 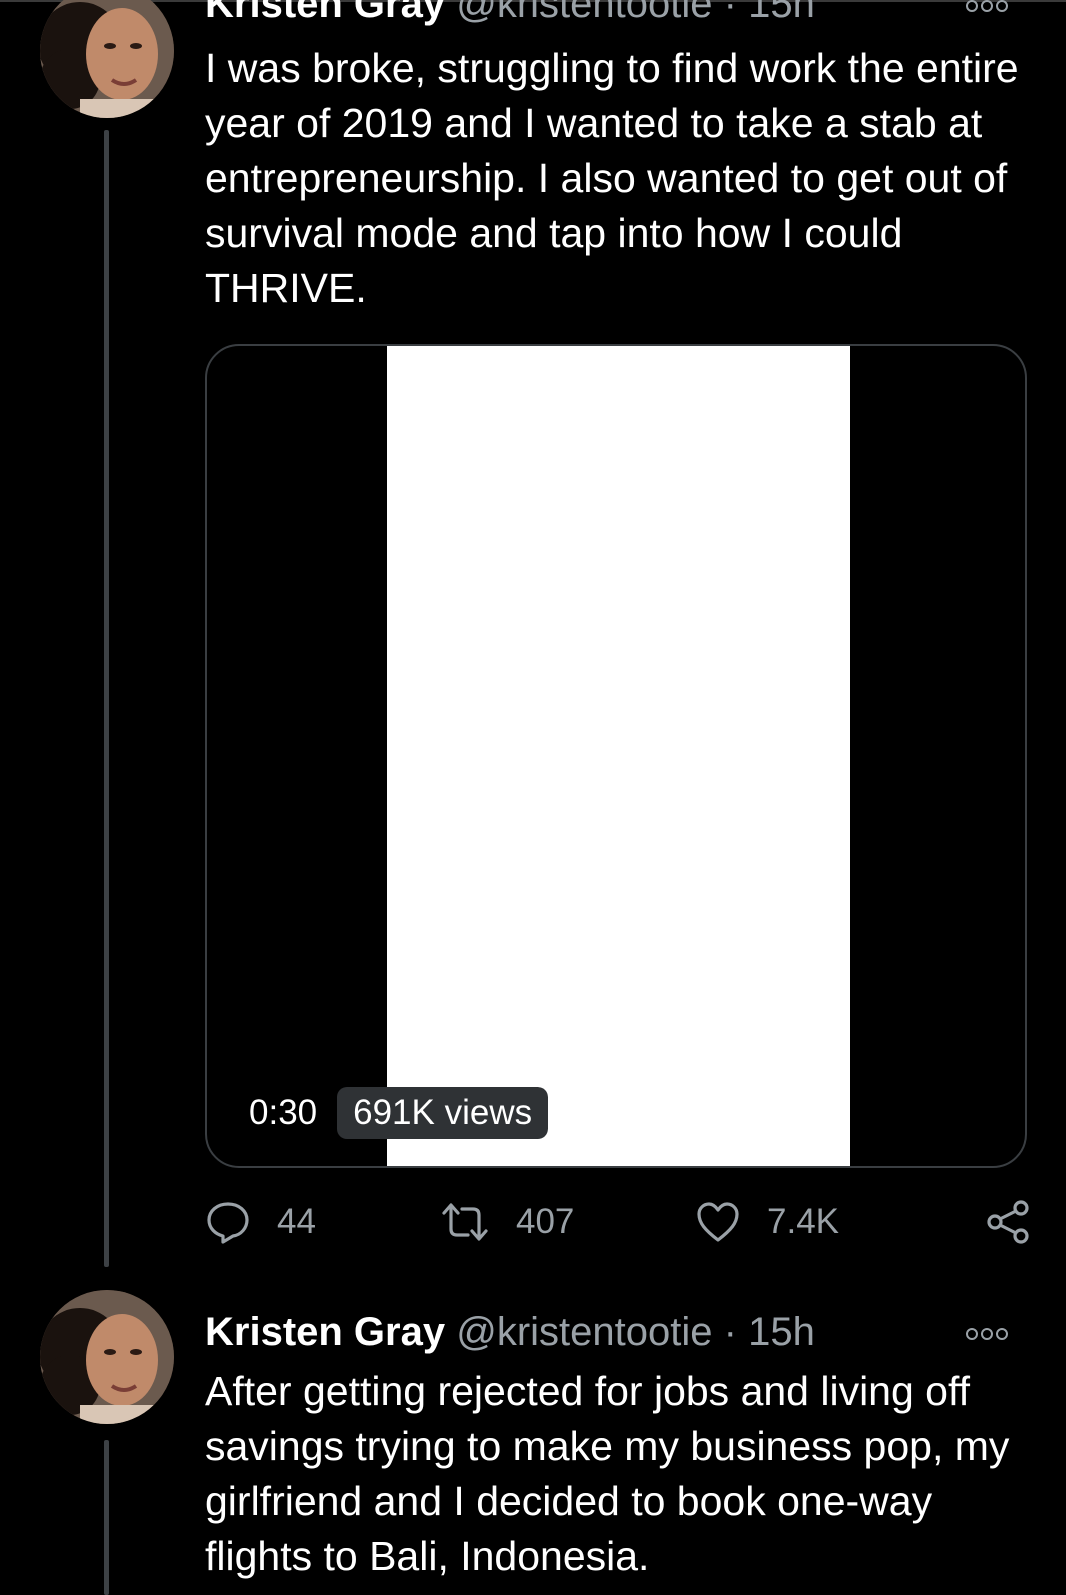 What do you see at coordinates (545, 1221) in the screenshot?
I see `retweet-count: 407` at bounding box center [545, 1221].